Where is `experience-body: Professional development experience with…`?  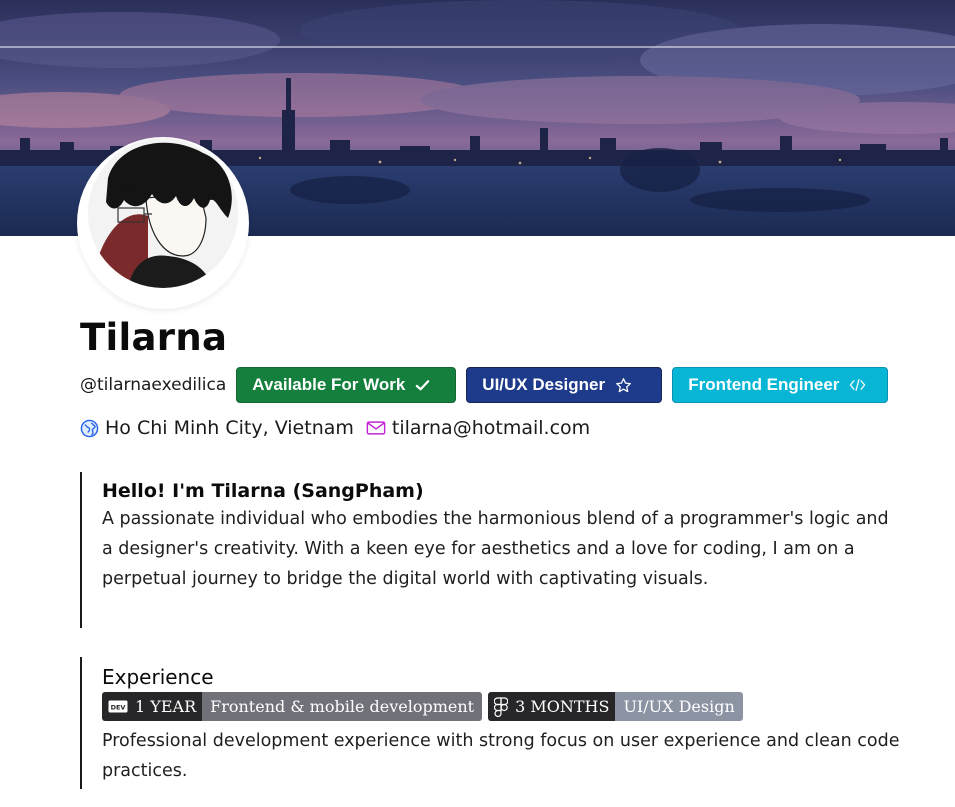
experience-body: Professional development experience with… is located at coordinates (501, 756).